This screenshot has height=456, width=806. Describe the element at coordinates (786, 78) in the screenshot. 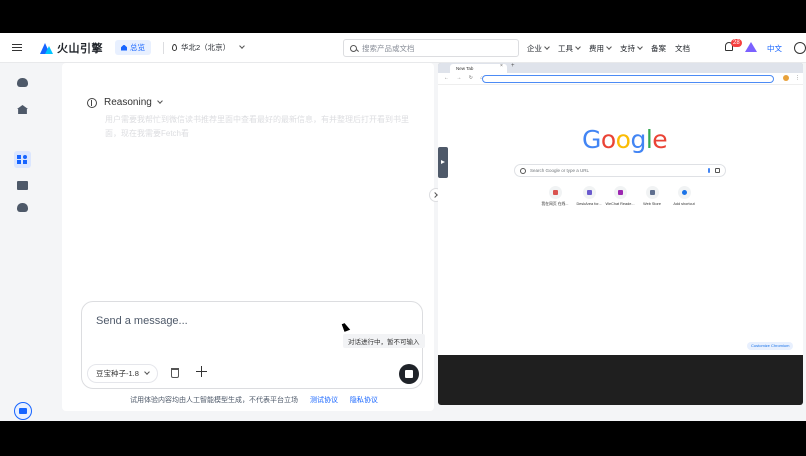

I see `extension-icon` at that location.